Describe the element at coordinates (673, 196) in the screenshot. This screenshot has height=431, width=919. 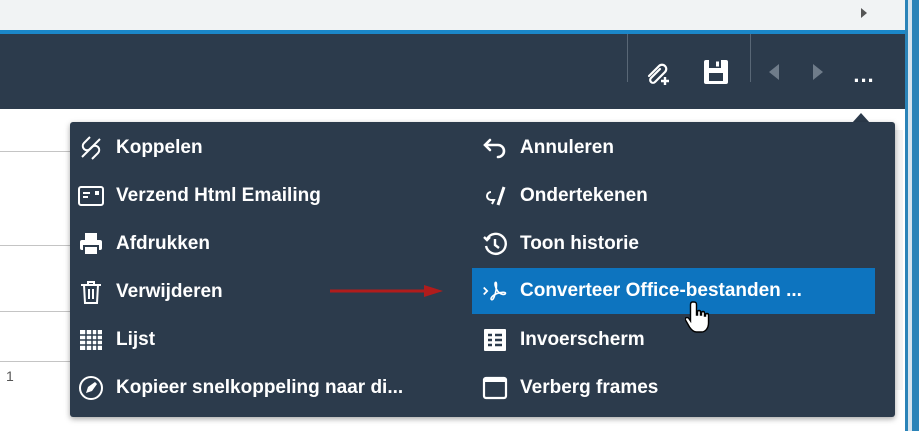
I see `menu-item-ondertekenen: Ondertekenen` at that location.